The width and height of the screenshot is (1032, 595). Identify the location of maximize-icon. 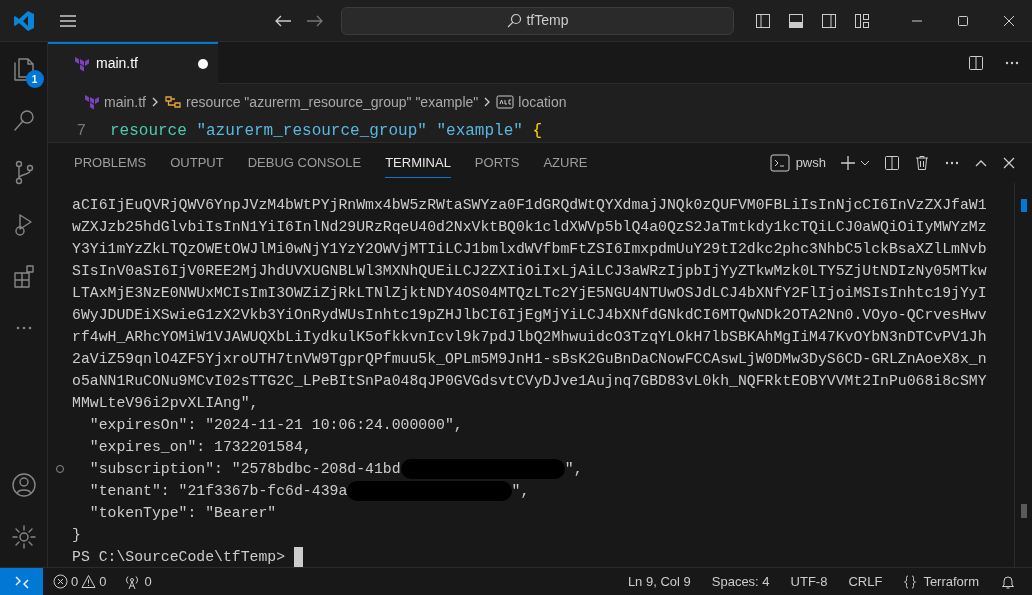
(963, 20).